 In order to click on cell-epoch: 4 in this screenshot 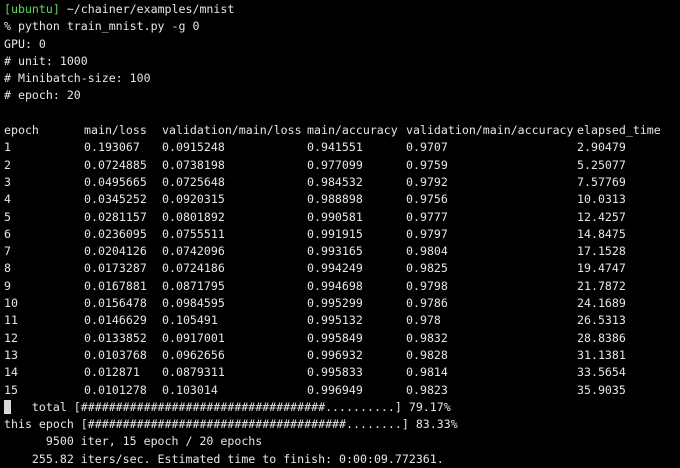, I will do `click(7, 199)`.